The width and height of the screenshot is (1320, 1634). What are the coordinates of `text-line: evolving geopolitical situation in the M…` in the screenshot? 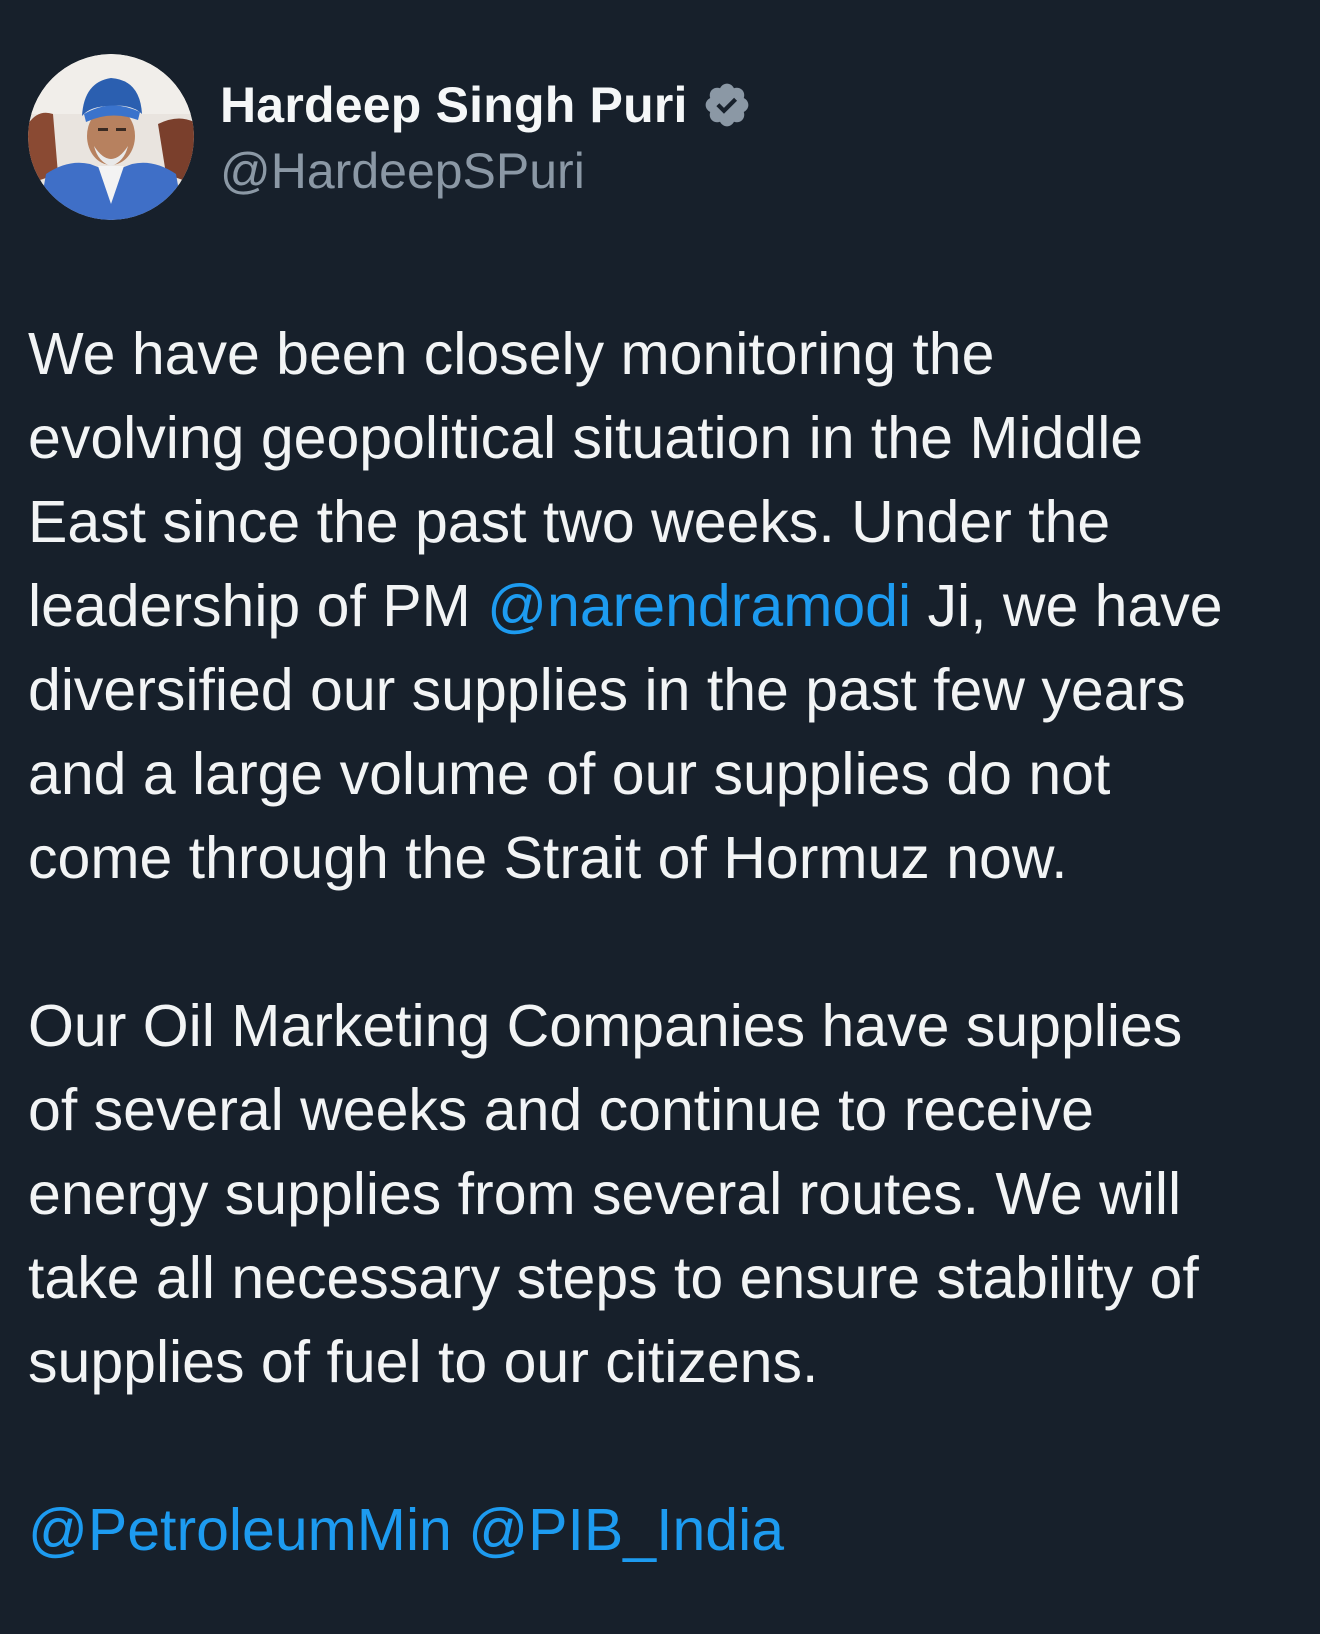 It's located at (586, 438).